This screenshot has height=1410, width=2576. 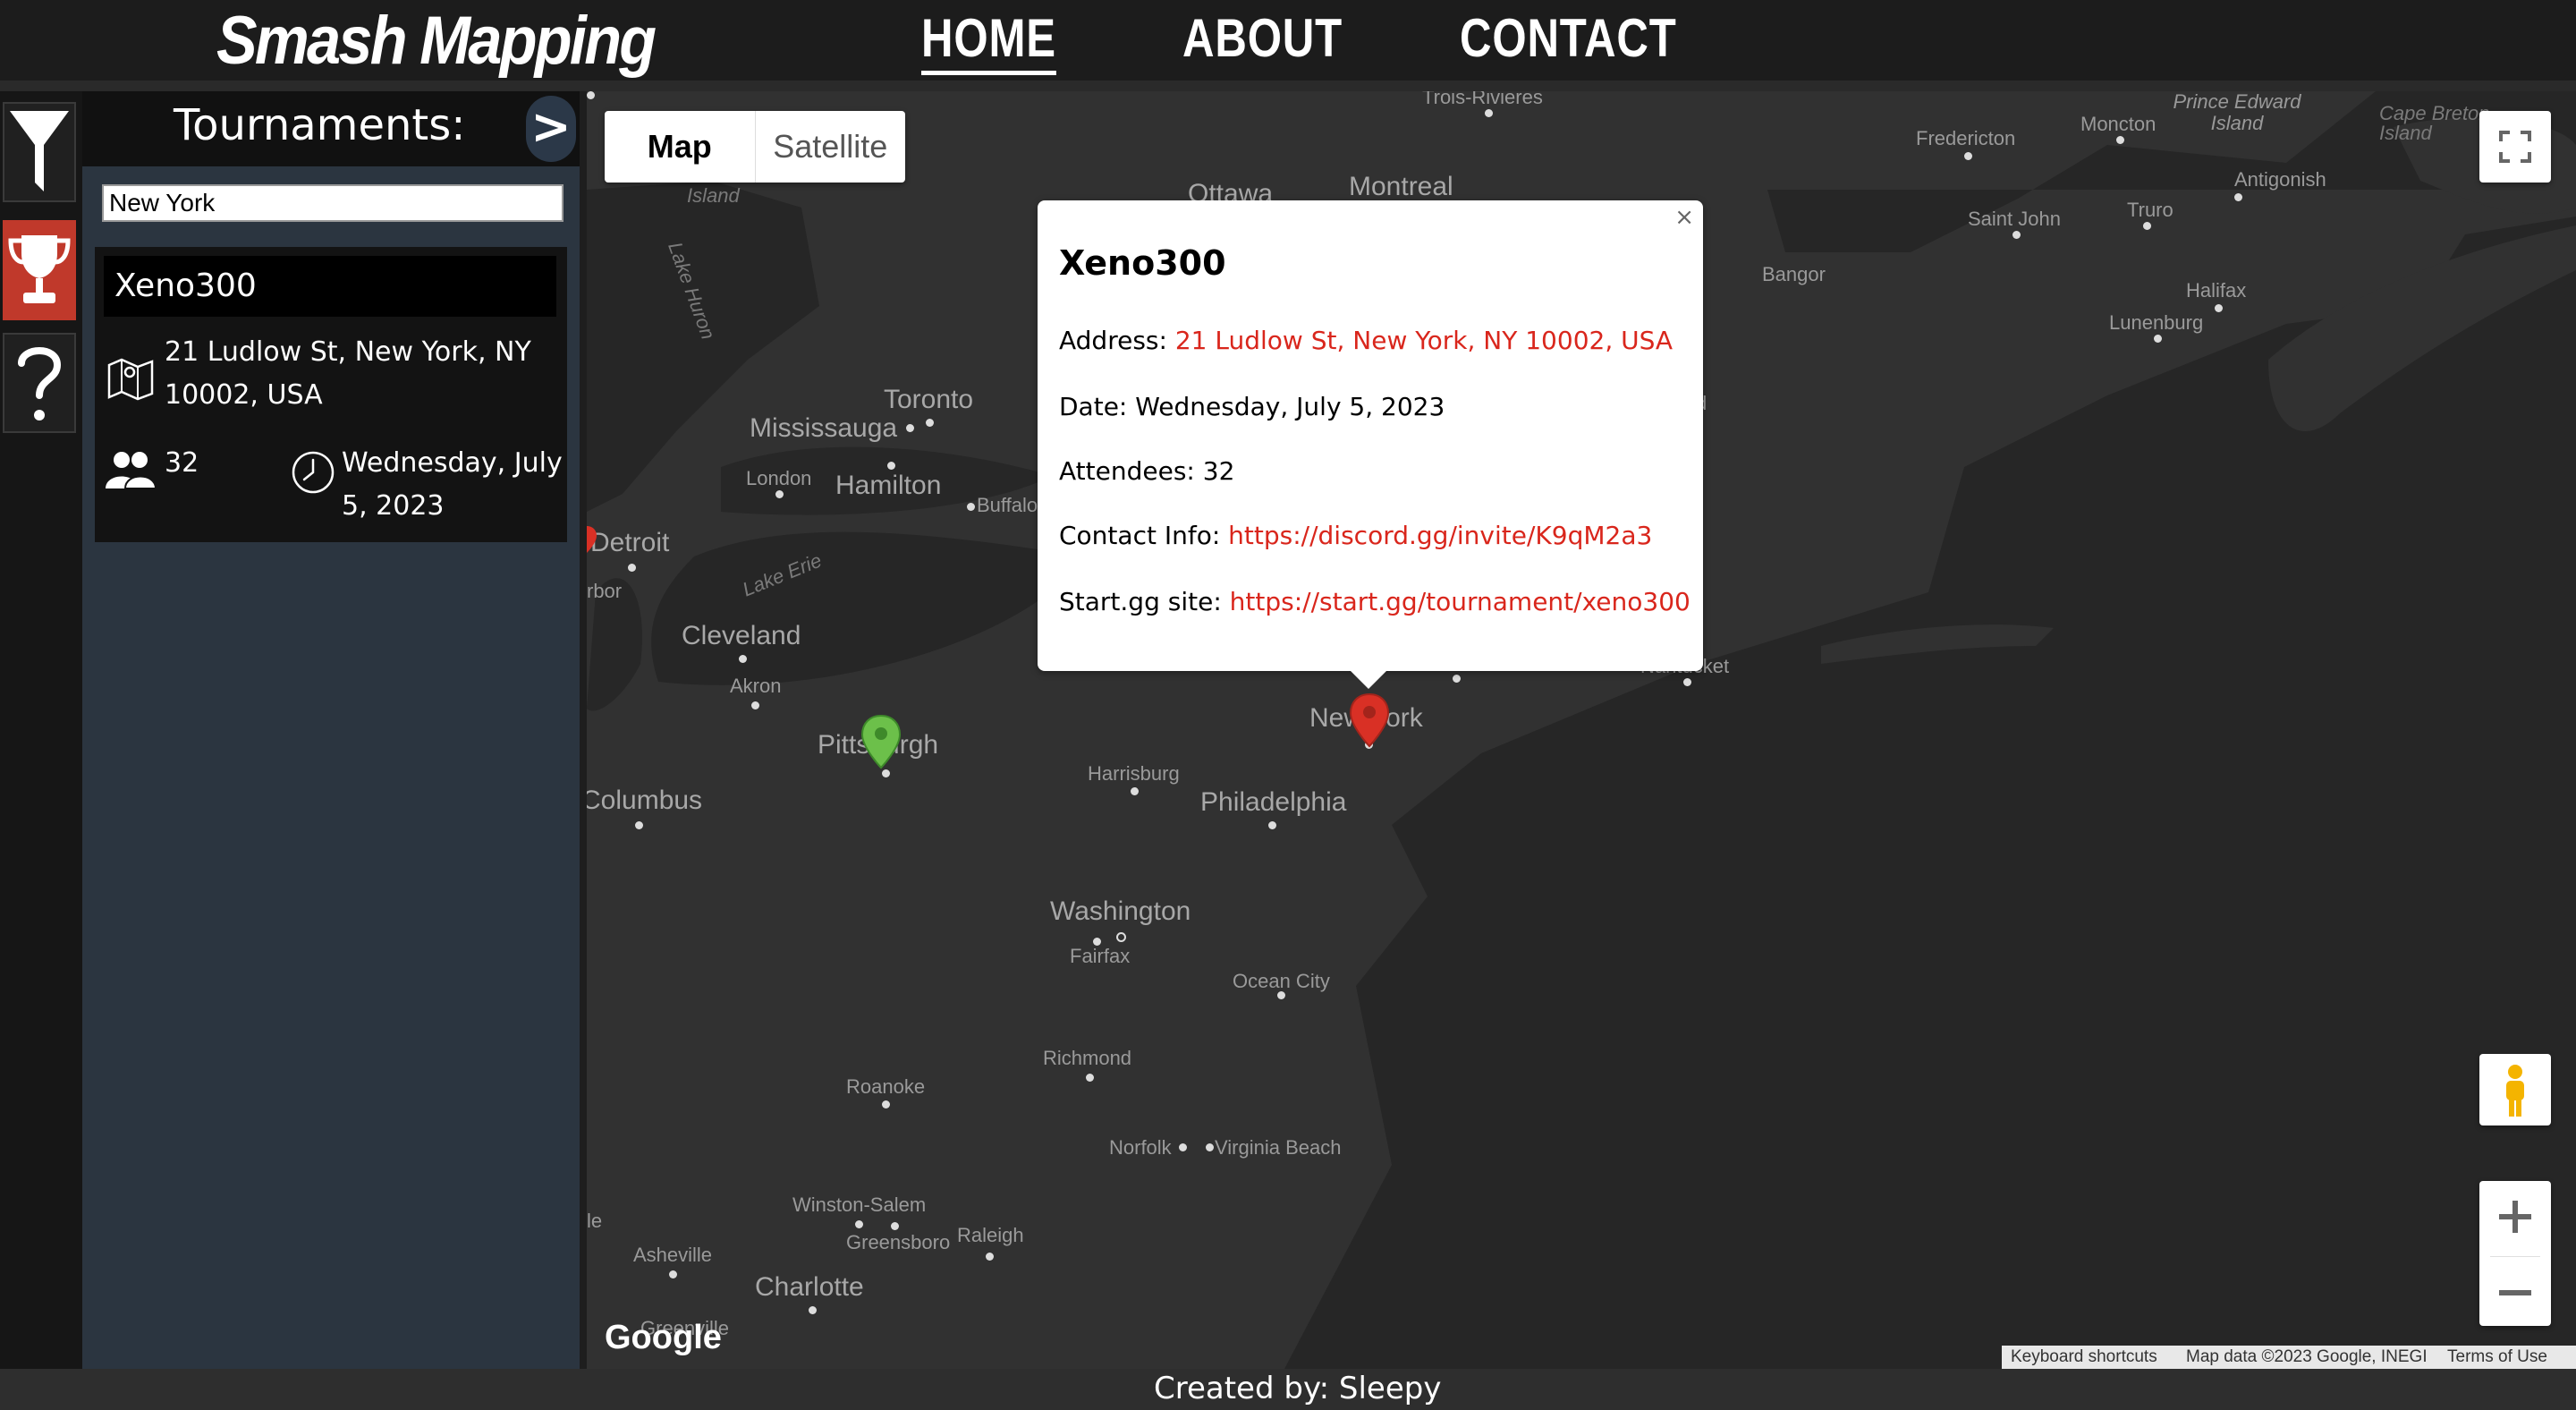 I want to click on label-roanoke: Roanoke, so click(x=886, y=1086).